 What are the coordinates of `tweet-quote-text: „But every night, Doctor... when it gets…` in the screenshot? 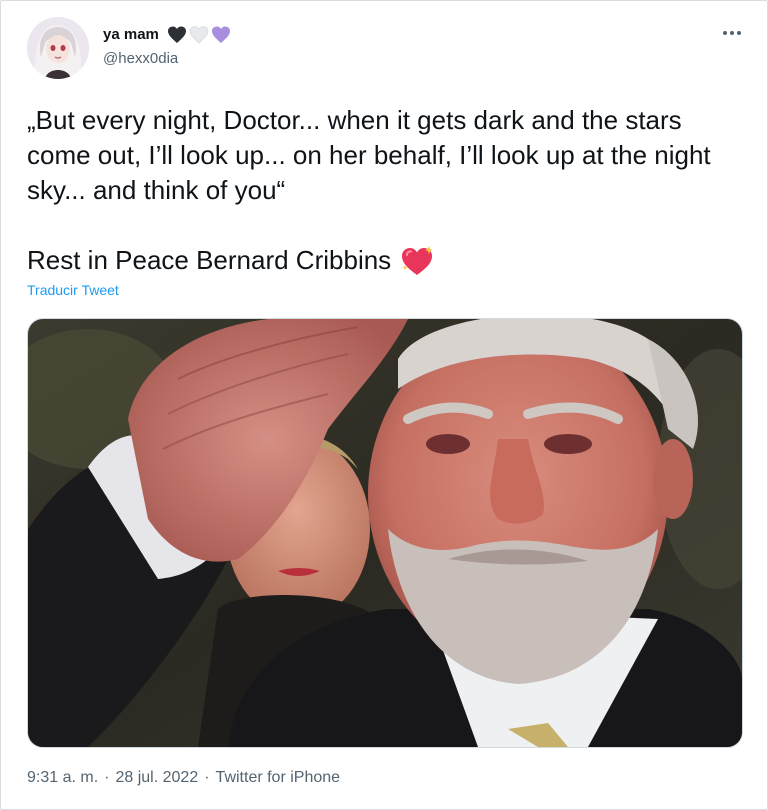 It's located at (369, 155).